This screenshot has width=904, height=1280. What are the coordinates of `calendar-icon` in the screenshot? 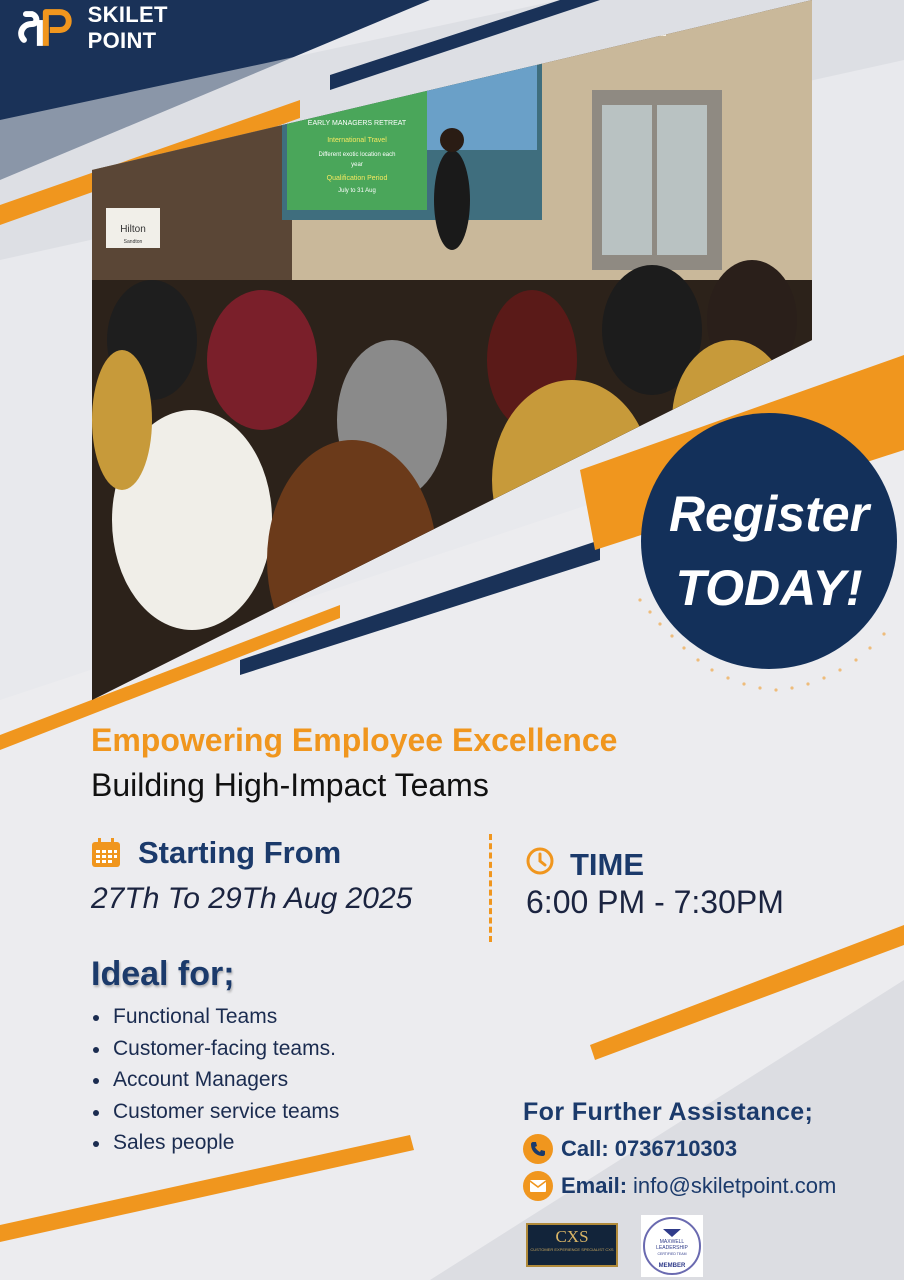 It's located at (106, 852).